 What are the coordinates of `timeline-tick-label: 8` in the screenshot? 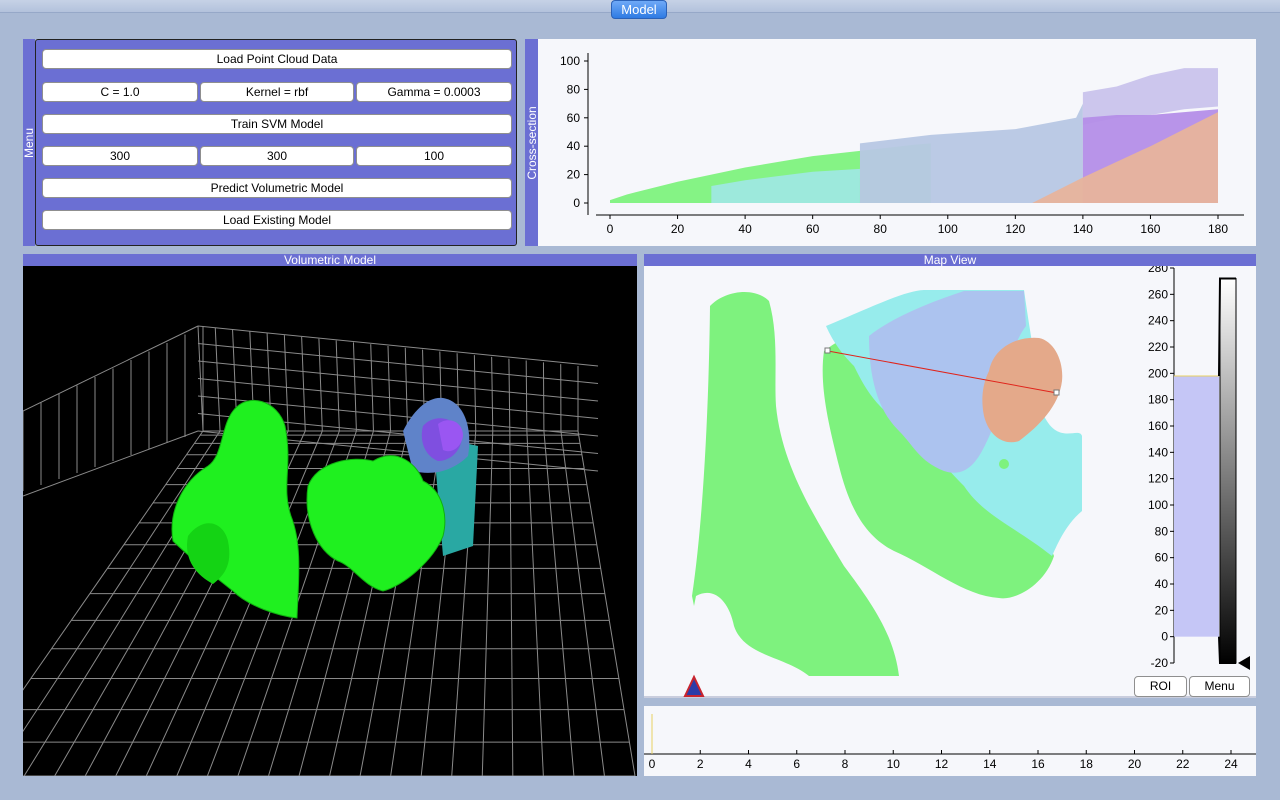 It's located at (845, 764).